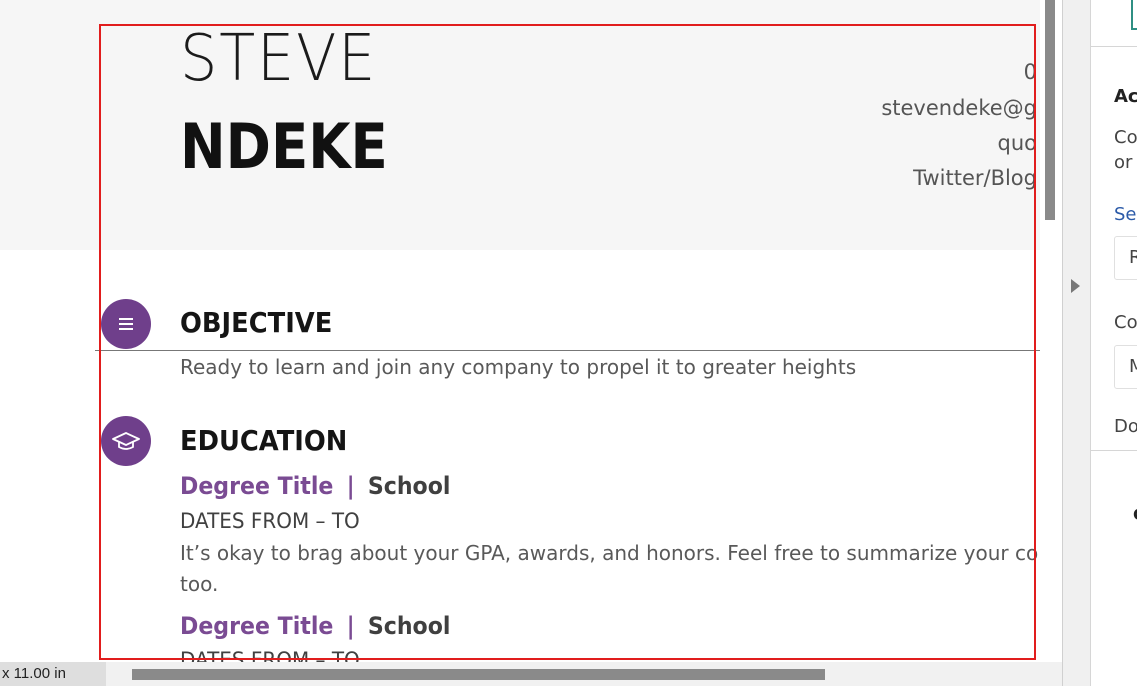  What do you see at coordinates (570, 350) in the screenshot?
I see `section-divider` at bounding box center [570, 350].